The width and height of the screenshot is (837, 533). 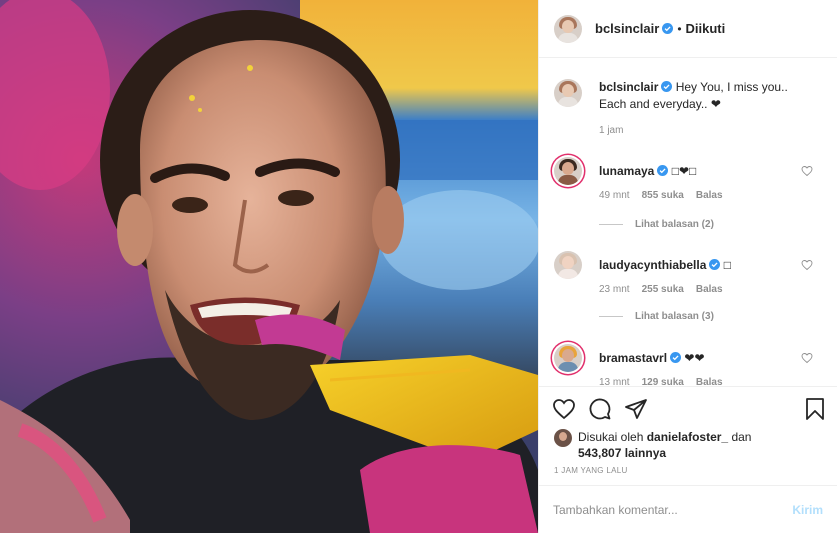 I want to click on share-icon, so click(x=636, y=409).